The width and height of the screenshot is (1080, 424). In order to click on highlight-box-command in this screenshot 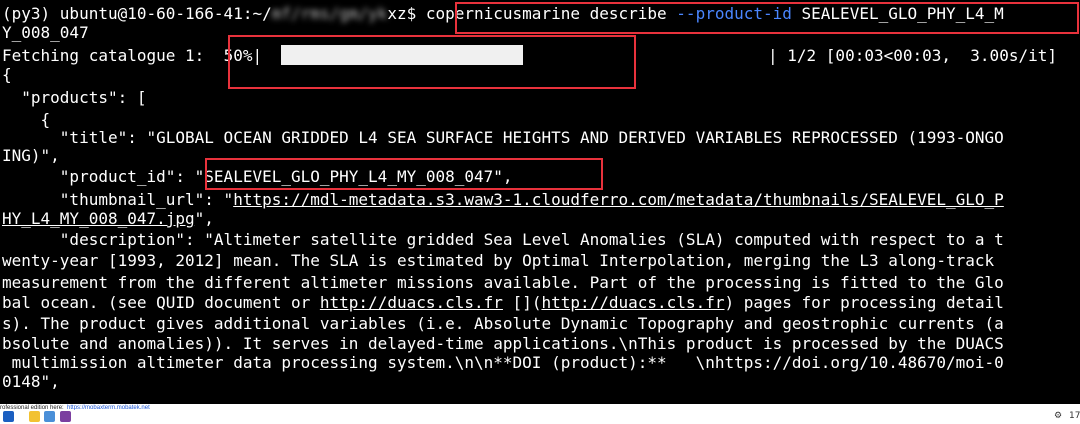, I will do `click(767, 18)`.